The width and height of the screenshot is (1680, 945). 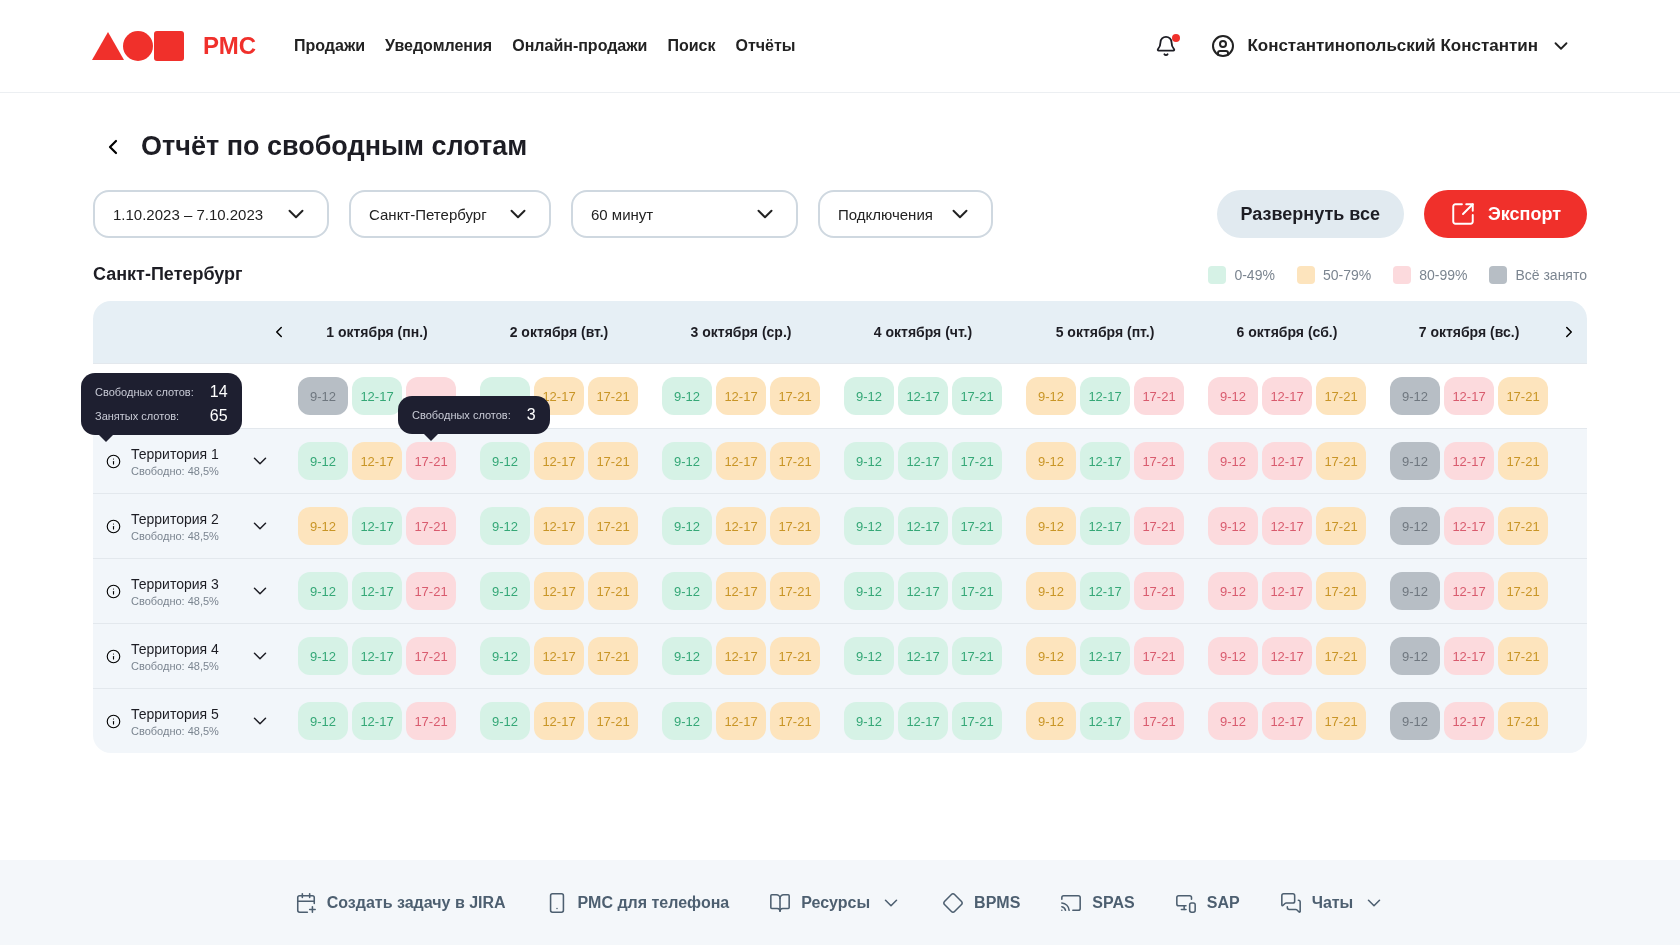 What do you see at coordinates (218, 392) in the screenshot?
I see `tooltip-value: 14` at bounding box center [218, 392].